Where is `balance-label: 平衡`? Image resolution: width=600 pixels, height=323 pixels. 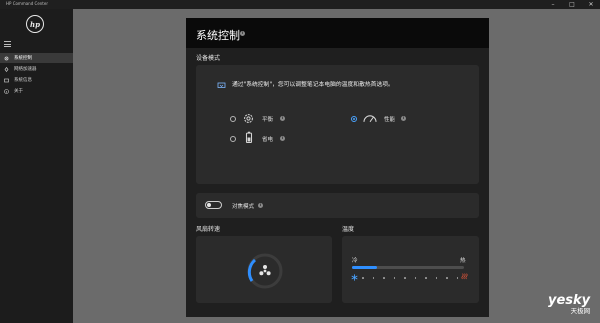
balance-label: 平衡 is located at coordinates (268, 120).